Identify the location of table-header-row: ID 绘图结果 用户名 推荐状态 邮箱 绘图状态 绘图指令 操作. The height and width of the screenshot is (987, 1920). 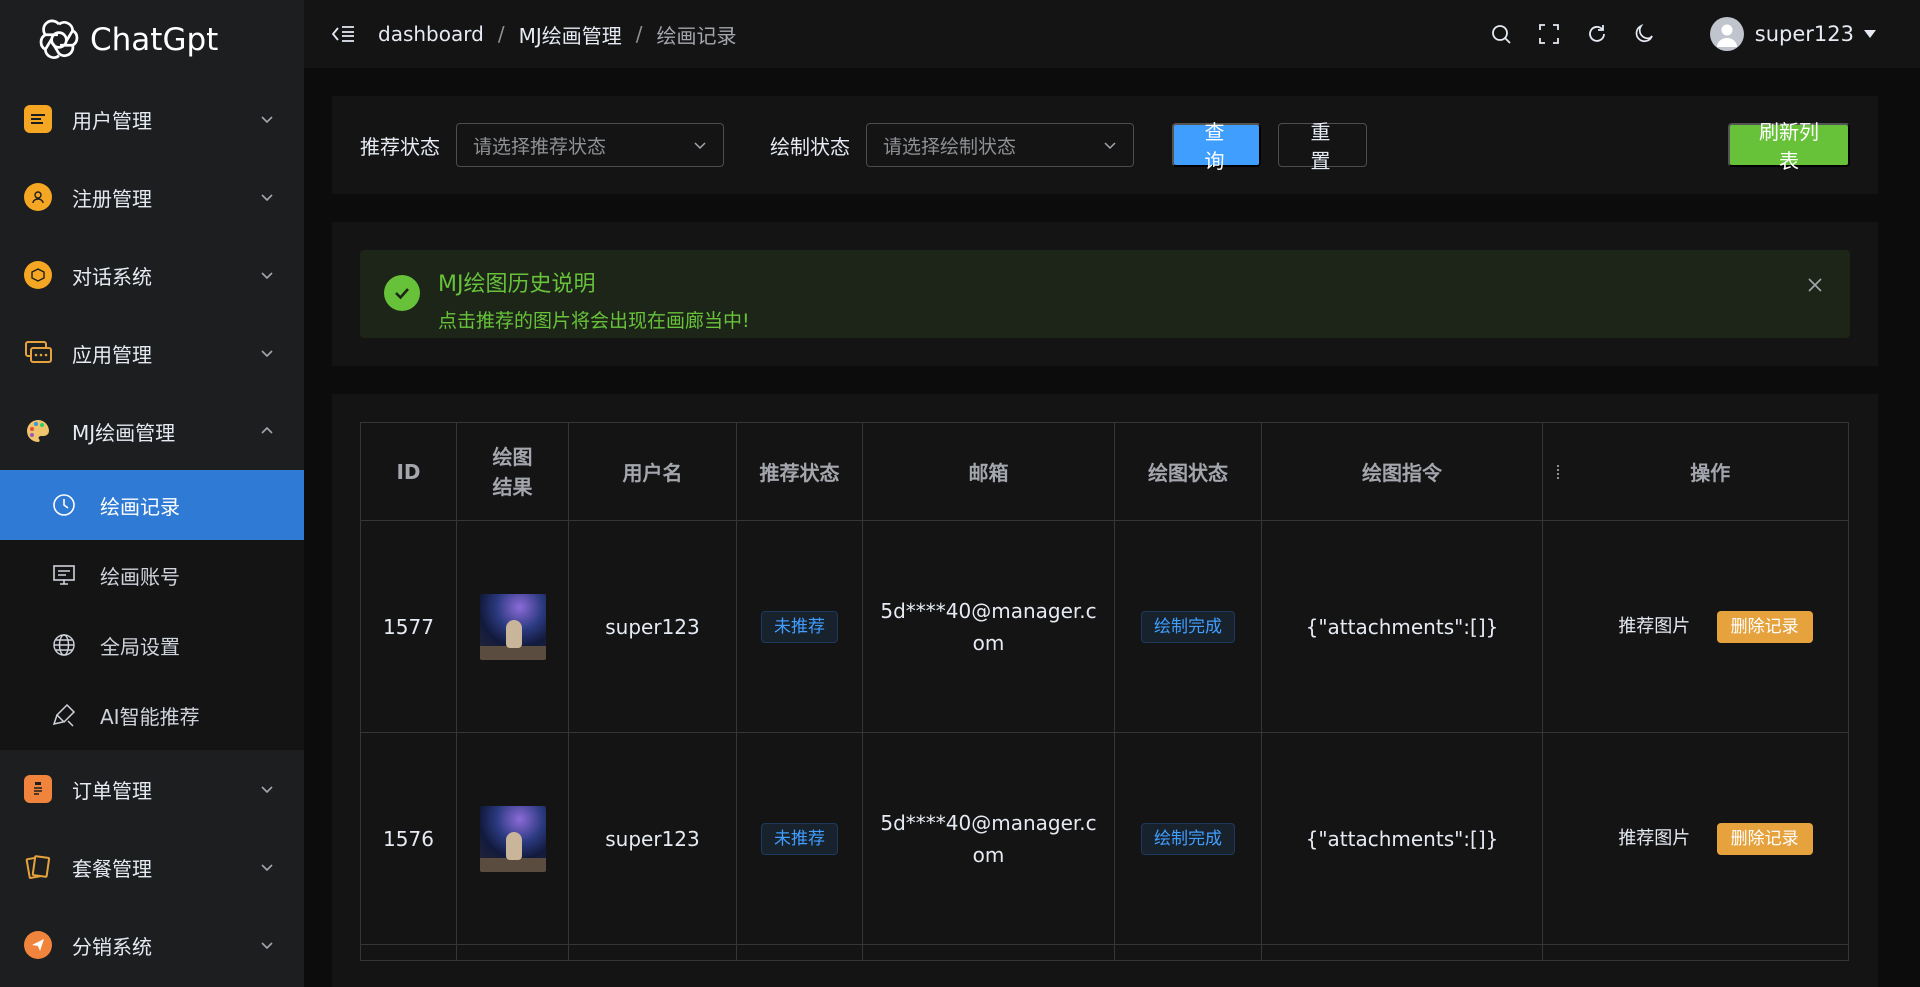
(1104, 471).